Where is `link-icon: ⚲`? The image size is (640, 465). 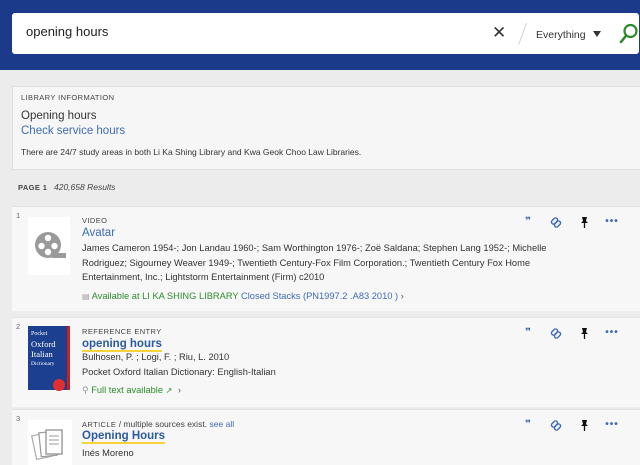 link-icon: ⚲ is located at coordinates (85, 390).